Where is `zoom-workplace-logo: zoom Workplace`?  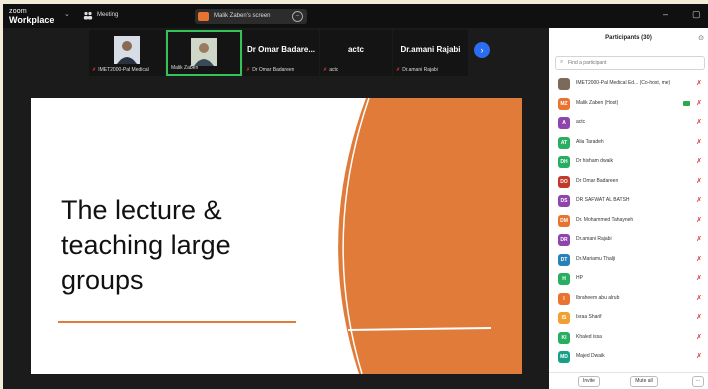 zoom-workplace-logo: zoom Workplace is located at coordinates (31, 16).